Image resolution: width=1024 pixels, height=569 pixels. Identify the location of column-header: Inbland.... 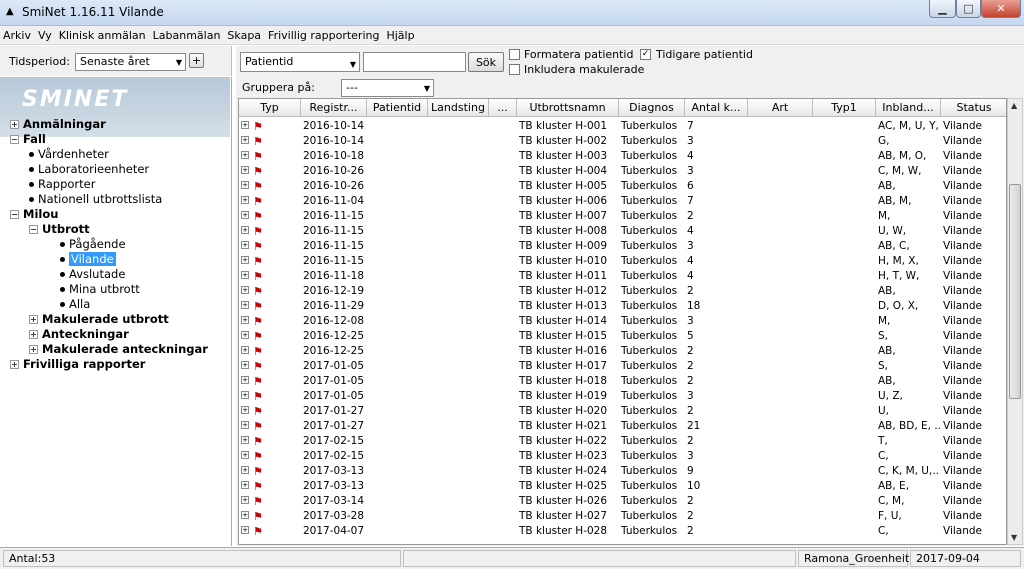
(908, 108).